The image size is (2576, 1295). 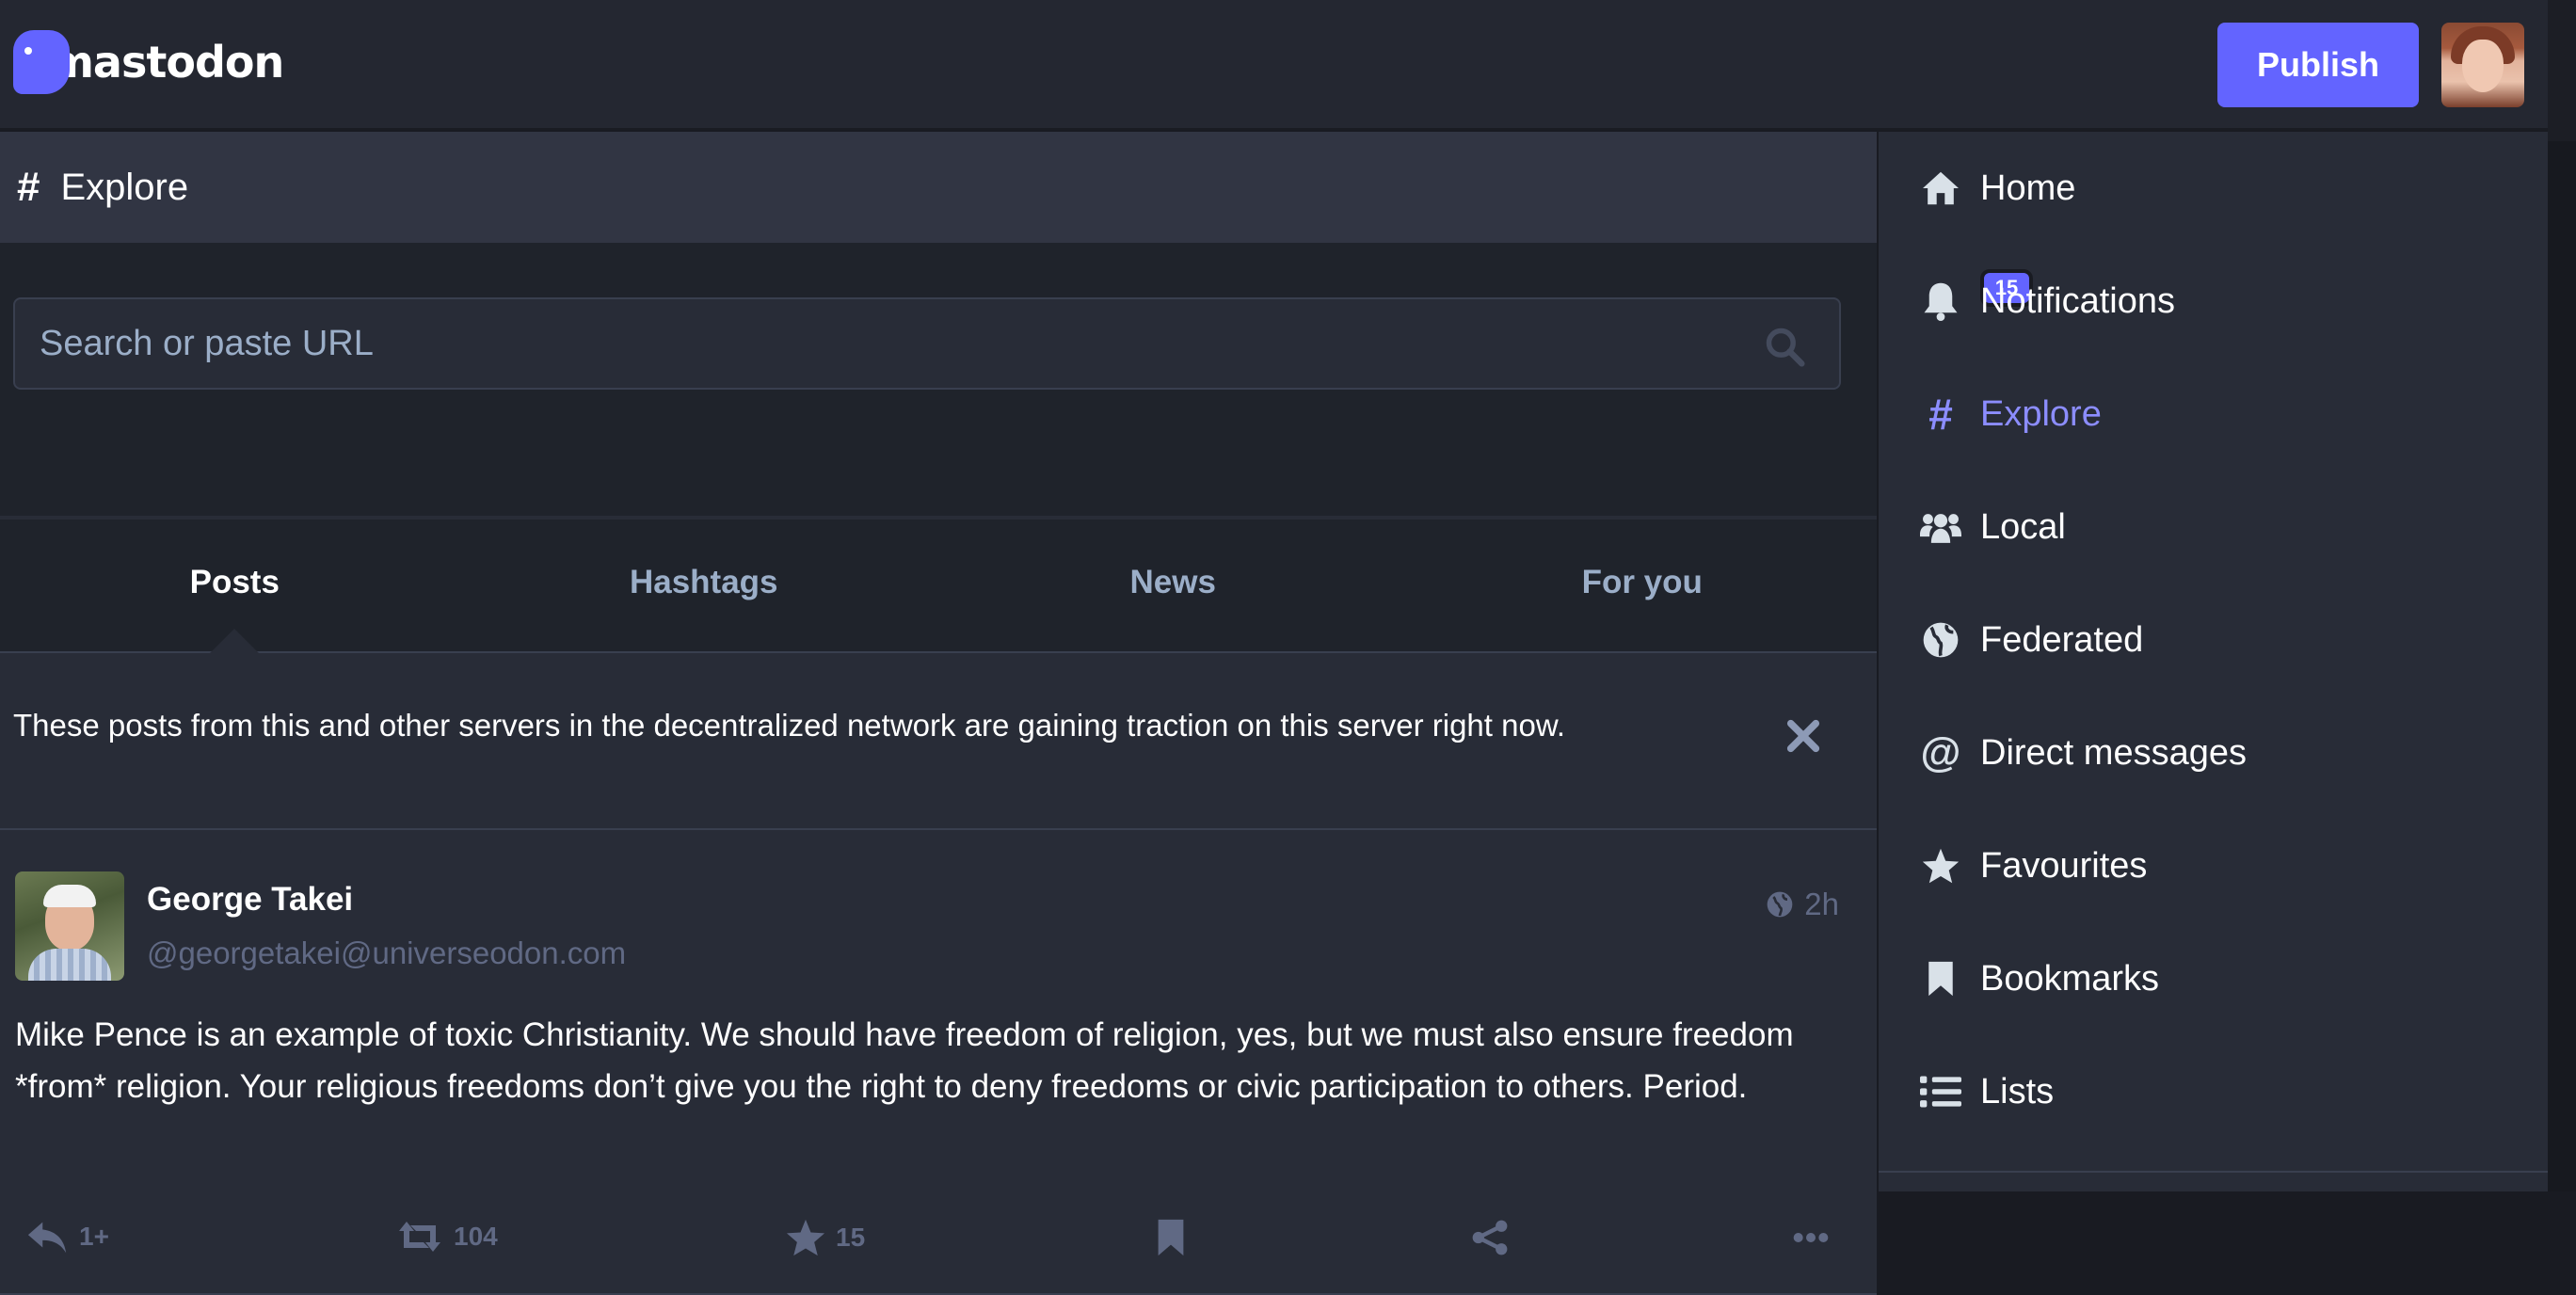 I want to click on tab-label: News, so click(x=1172, y=582).